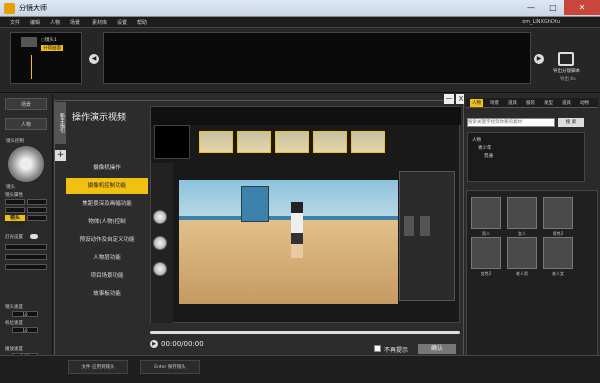 The width and height of the screenshot is (600, 383). I want to click on character-label-5: 老人男, so click(522, 273).